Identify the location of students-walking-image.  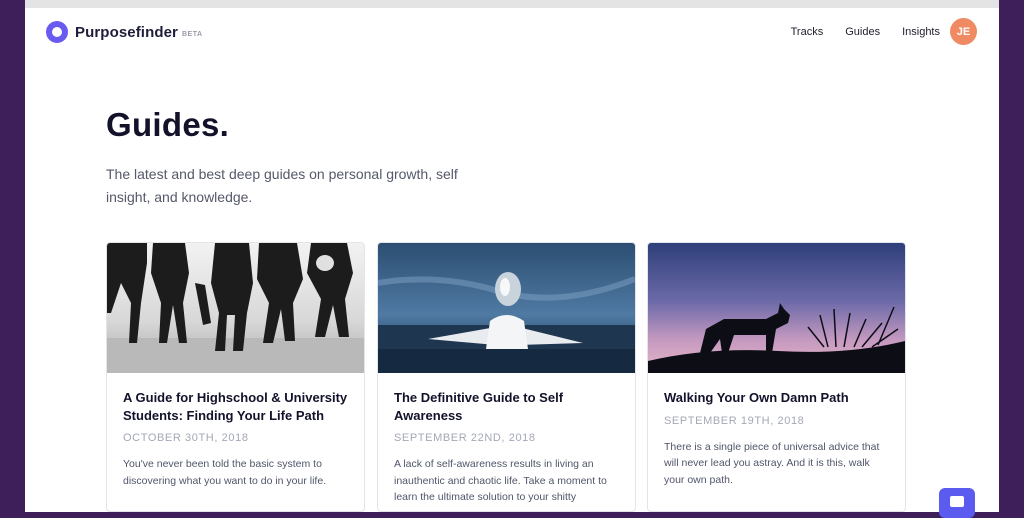
(235, 308).